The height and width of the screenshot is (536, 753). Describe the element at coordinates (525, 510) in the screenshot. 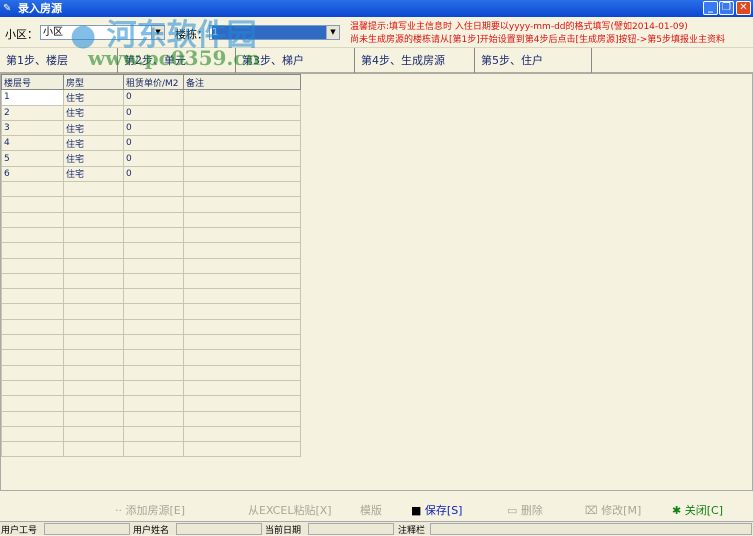

I see `delete-button: ▭ 删除` at that location.